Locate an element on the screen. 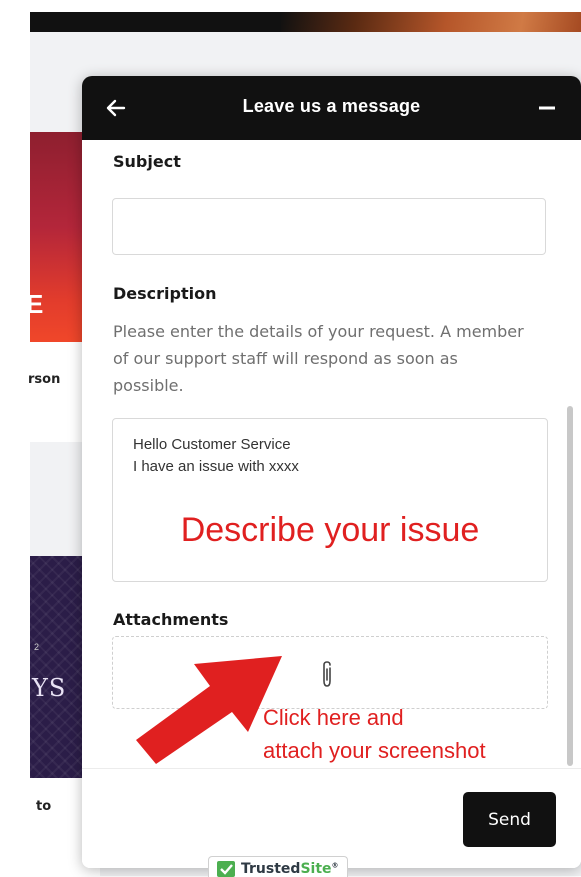  description-text-line: I have an issue with xxxx is located at coordinates (216, 466).